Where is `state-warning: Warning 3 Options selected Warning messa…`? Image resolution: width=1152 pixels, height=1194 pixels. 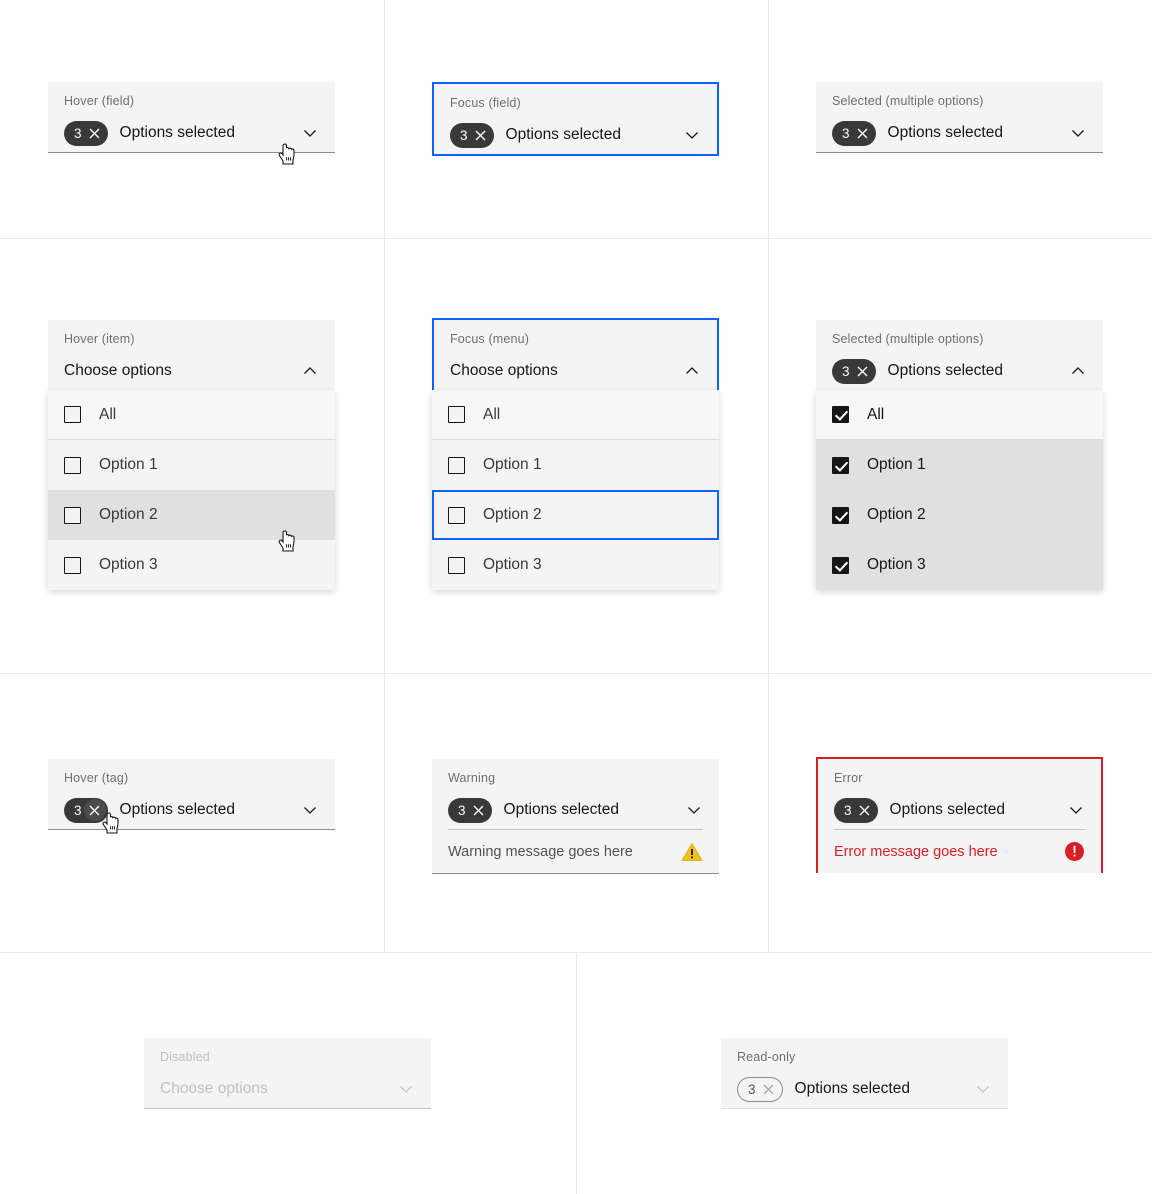
state-warning: Warning 3 Options selected Warning messa… is located at coordinates (575, 816).